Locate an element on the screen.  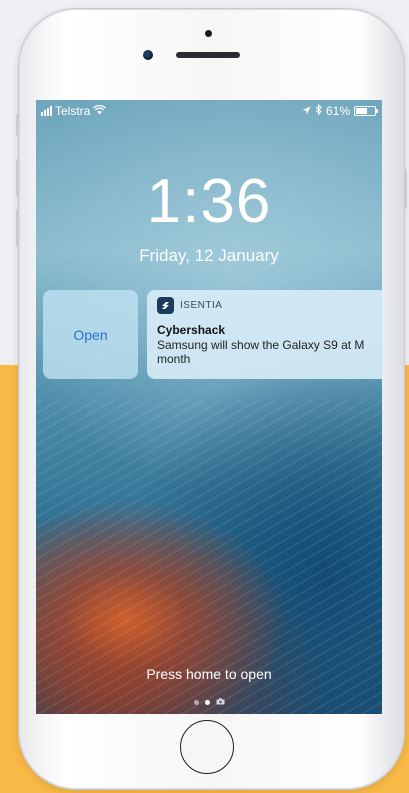
notification-header: ISENTIA is located at coordinates (189, 305).